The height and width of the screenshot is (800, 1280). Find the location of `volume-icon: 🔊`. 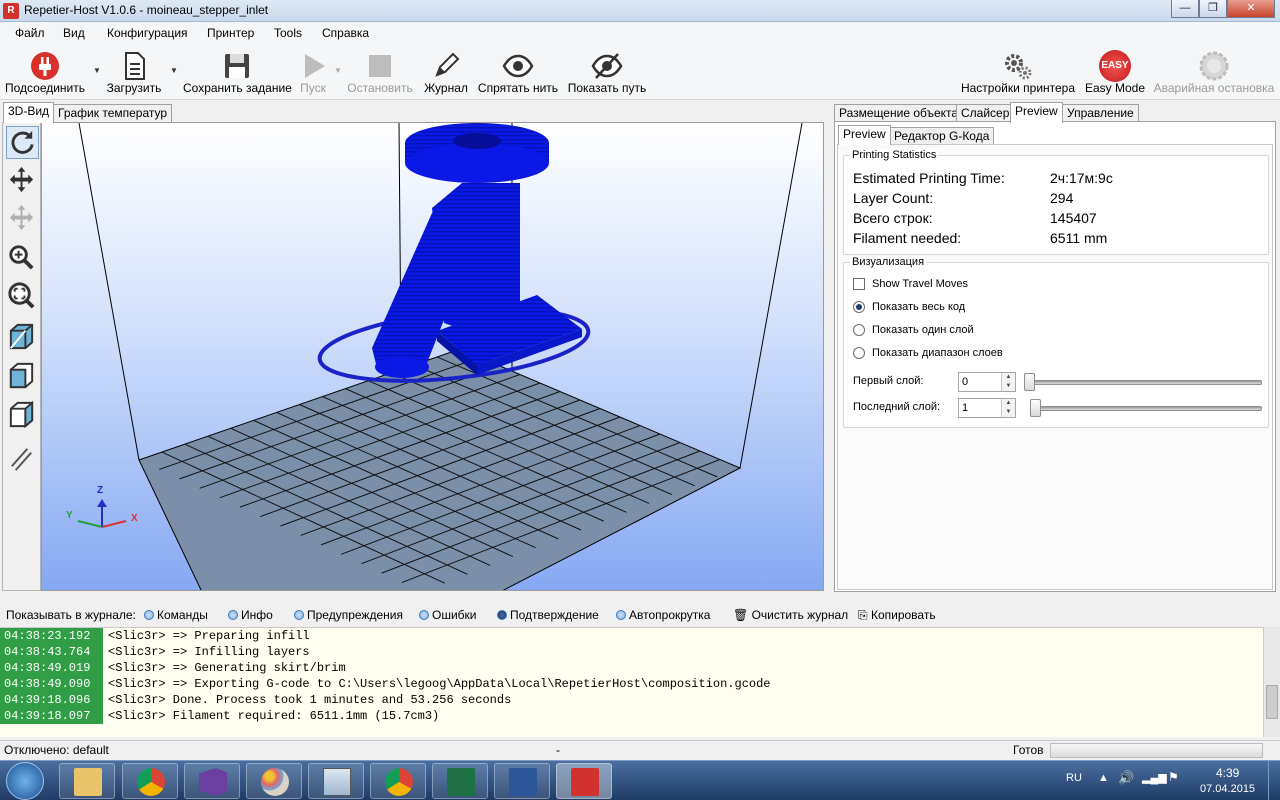

volume-icon: 🔊 is located at coordinates (1126, 778).